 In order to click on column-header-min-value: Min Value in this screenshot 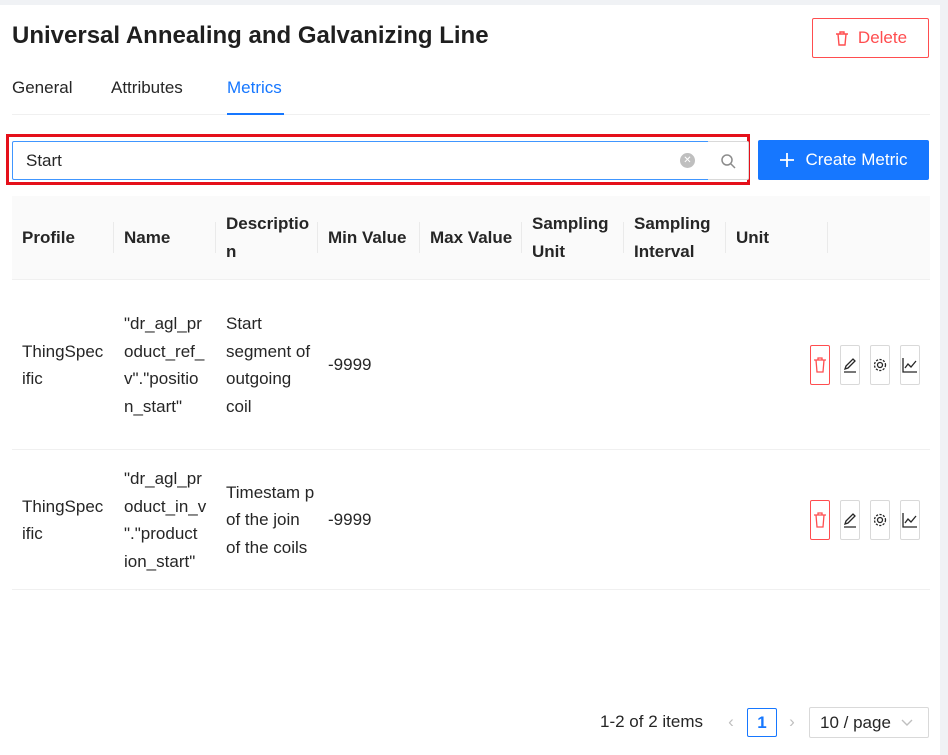, I will do `click(367, 237)`.